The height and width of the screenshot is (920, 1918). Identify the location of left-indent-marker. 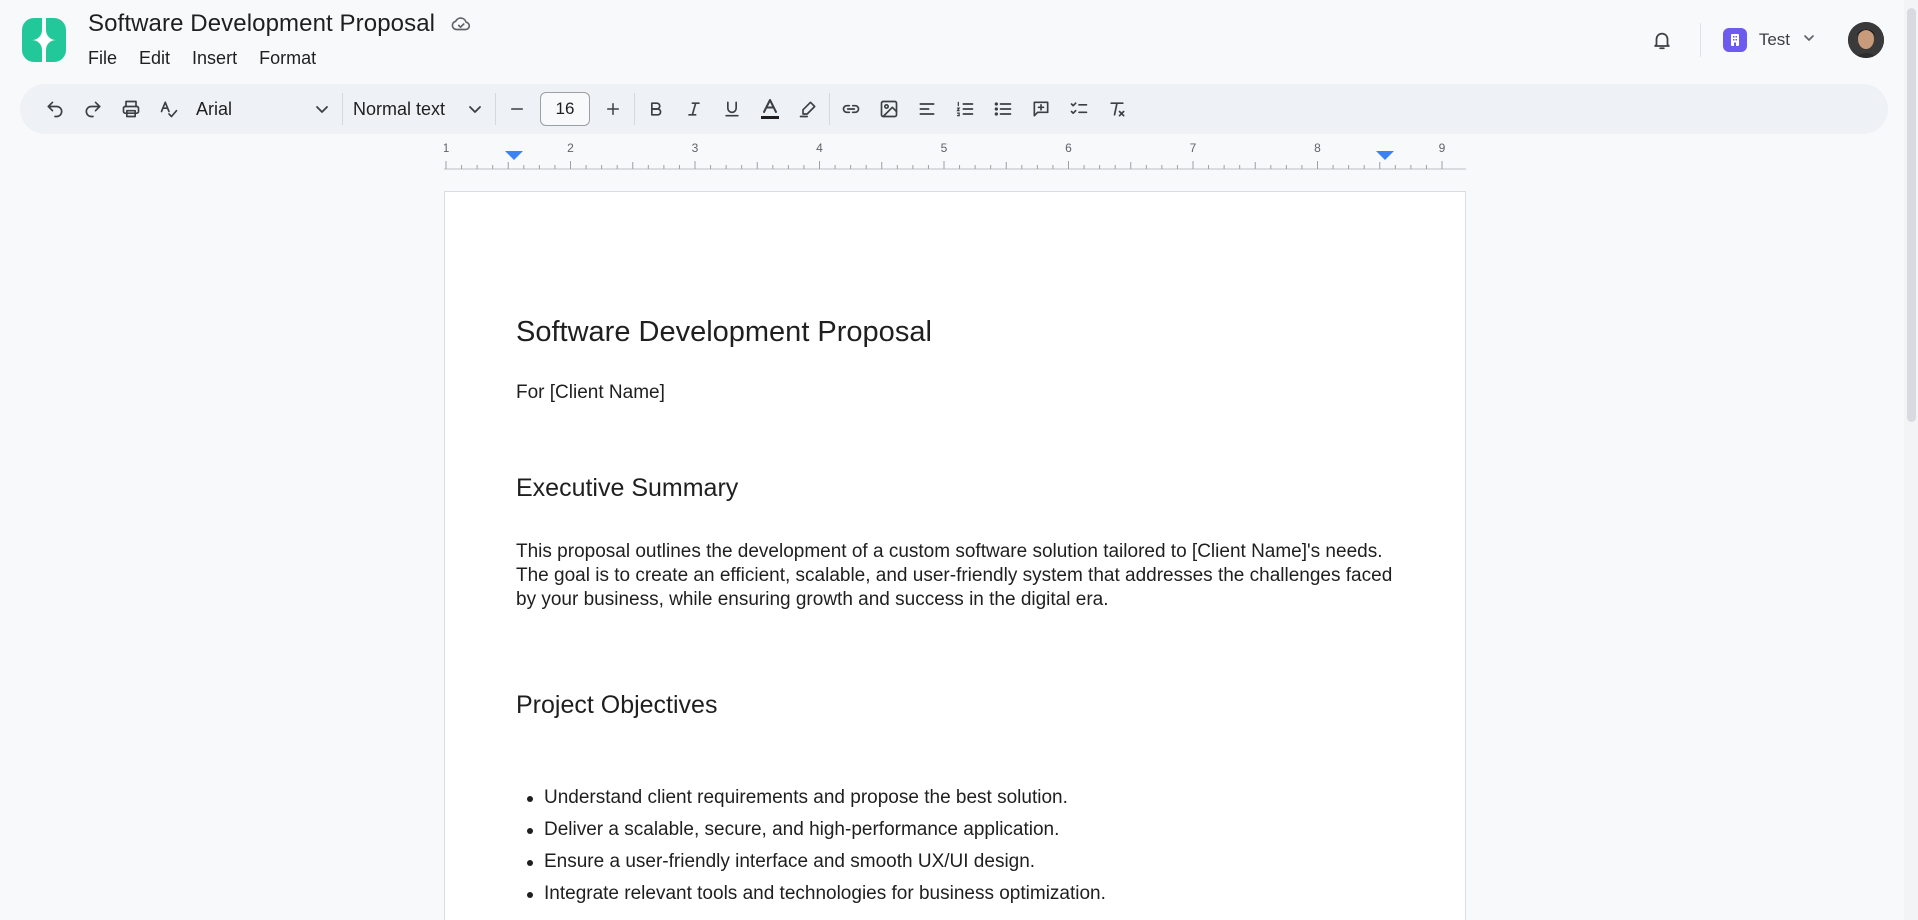
(514, 155).